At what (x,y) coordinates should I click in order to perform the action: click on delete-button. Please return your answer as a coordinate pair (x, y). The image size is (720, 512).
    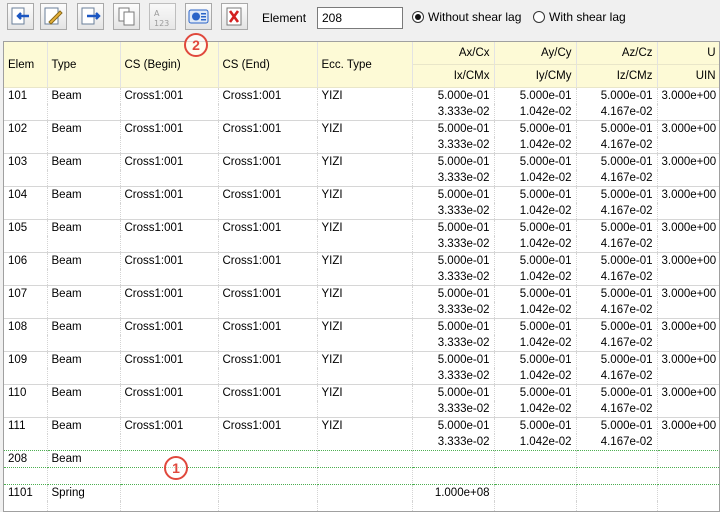
    Looking at the image, I should click on (234, 16).